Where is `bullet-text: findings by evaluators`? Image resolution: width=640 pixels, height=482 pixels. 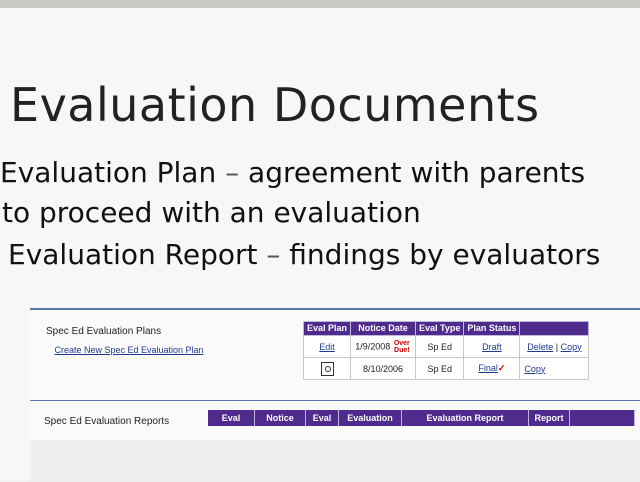
bullet-text: findings by evaluators is located at coordinates (445, 254).